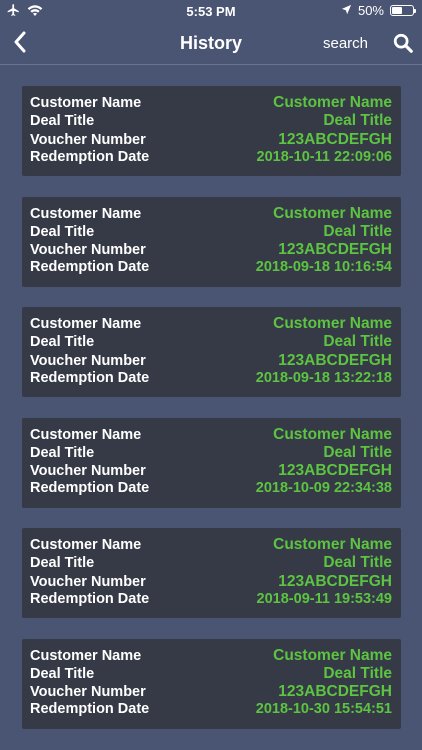 The image size is (422, 750). I want to click on status-bar: 5:53 PM 50%, so click(211, 11).